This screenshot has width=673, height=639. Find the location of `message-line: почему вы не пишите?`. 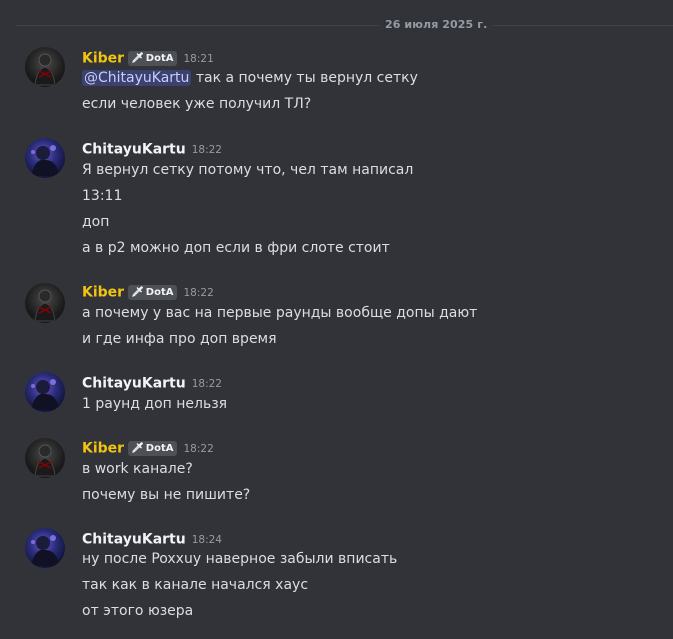

message-line: почему вы не пишите? is located at coordinates (166, 495).